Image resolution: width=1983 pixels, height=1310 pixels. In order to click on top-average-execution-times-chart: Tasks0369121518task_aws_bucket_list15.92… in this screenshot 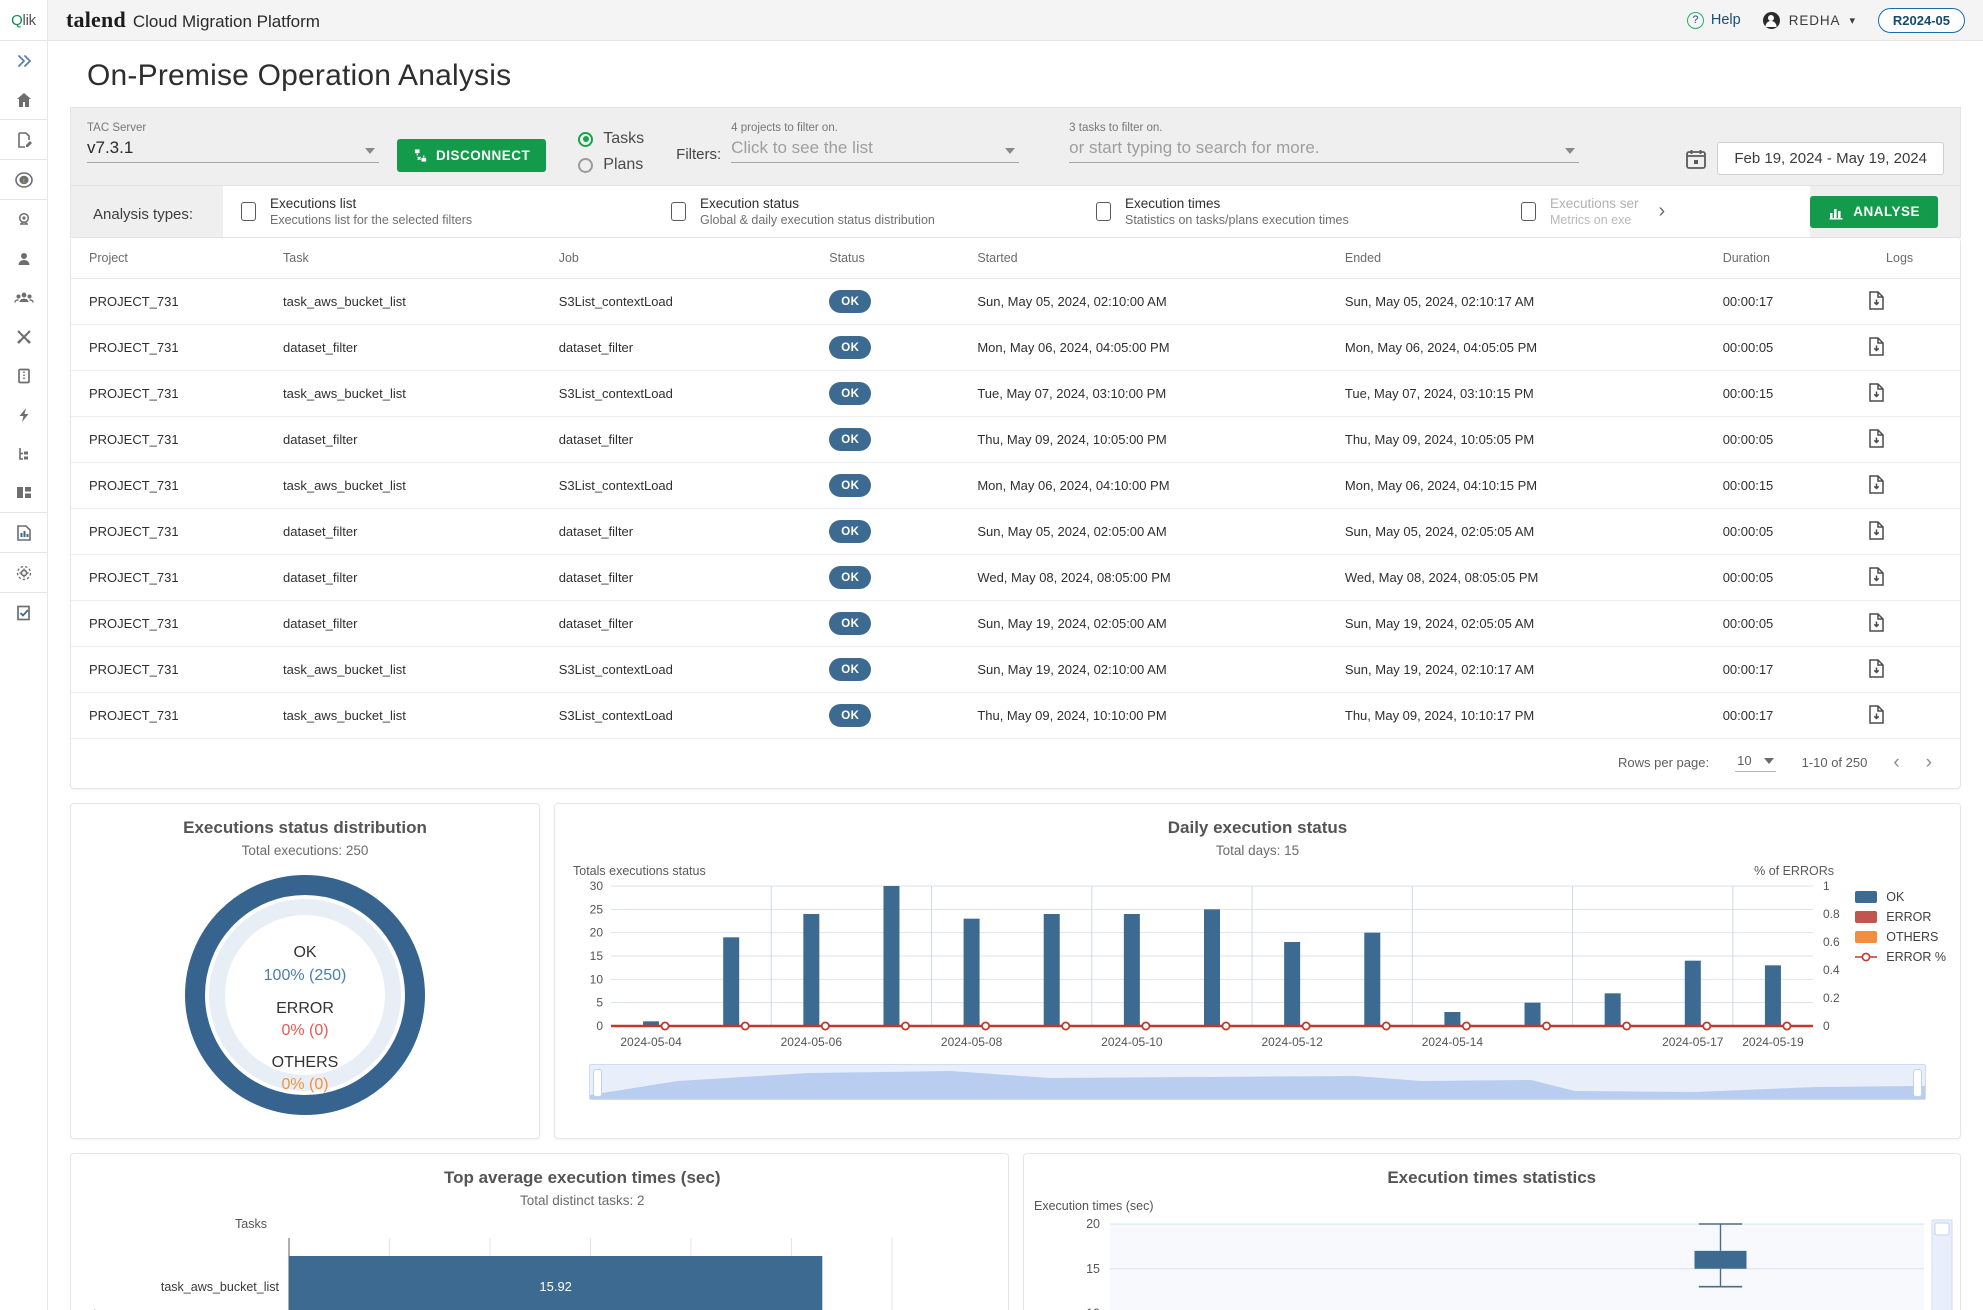, I will do `click(557, 1259)`.